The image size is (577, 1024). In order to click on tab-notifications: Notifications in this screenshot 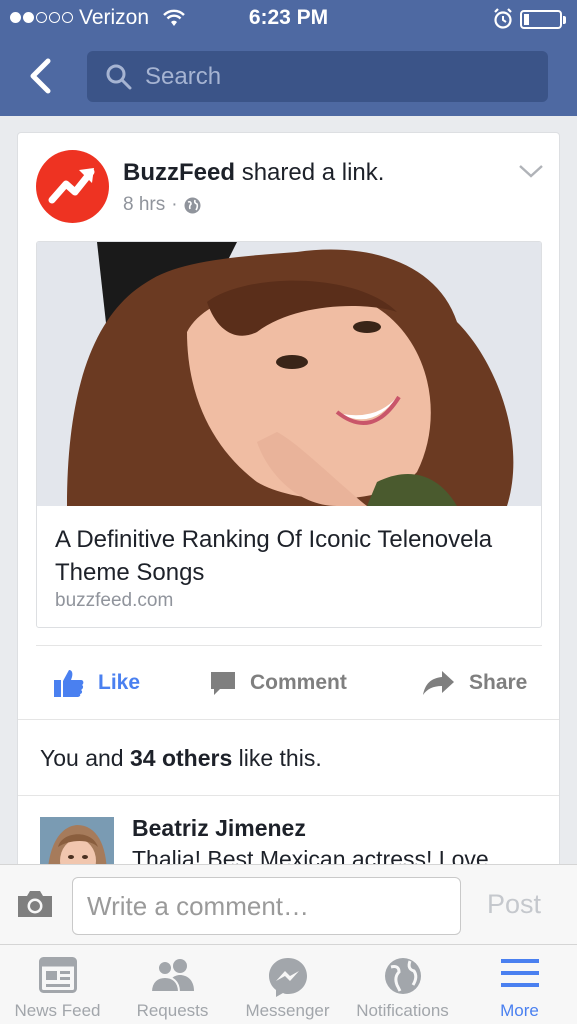, I will do `click(402, 984)`.